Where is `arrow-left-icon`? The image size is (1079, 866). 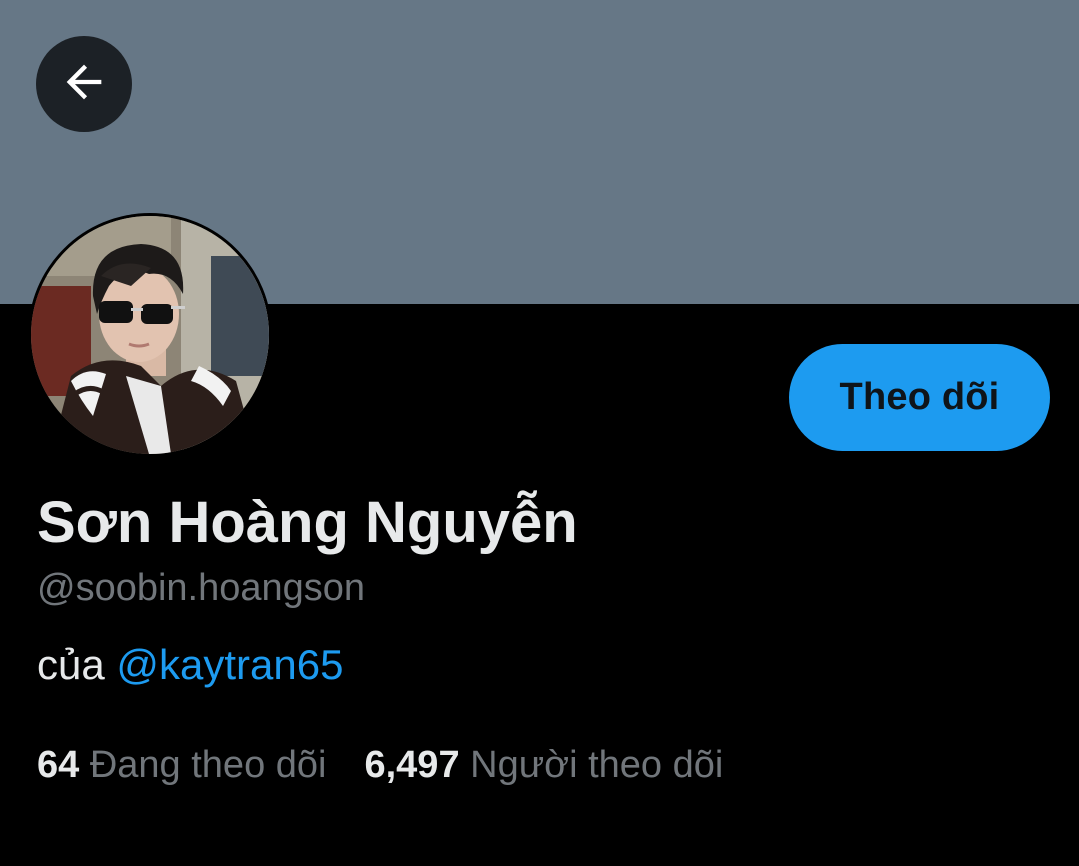 arrow-left-icon is located at coordinates (84, 84).